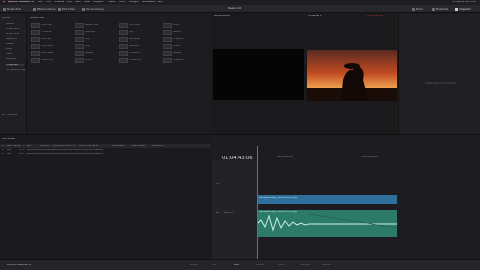  Describe the element at coordinates (159, 2) in the screenshot. I see `menu-help: Help` at that location.